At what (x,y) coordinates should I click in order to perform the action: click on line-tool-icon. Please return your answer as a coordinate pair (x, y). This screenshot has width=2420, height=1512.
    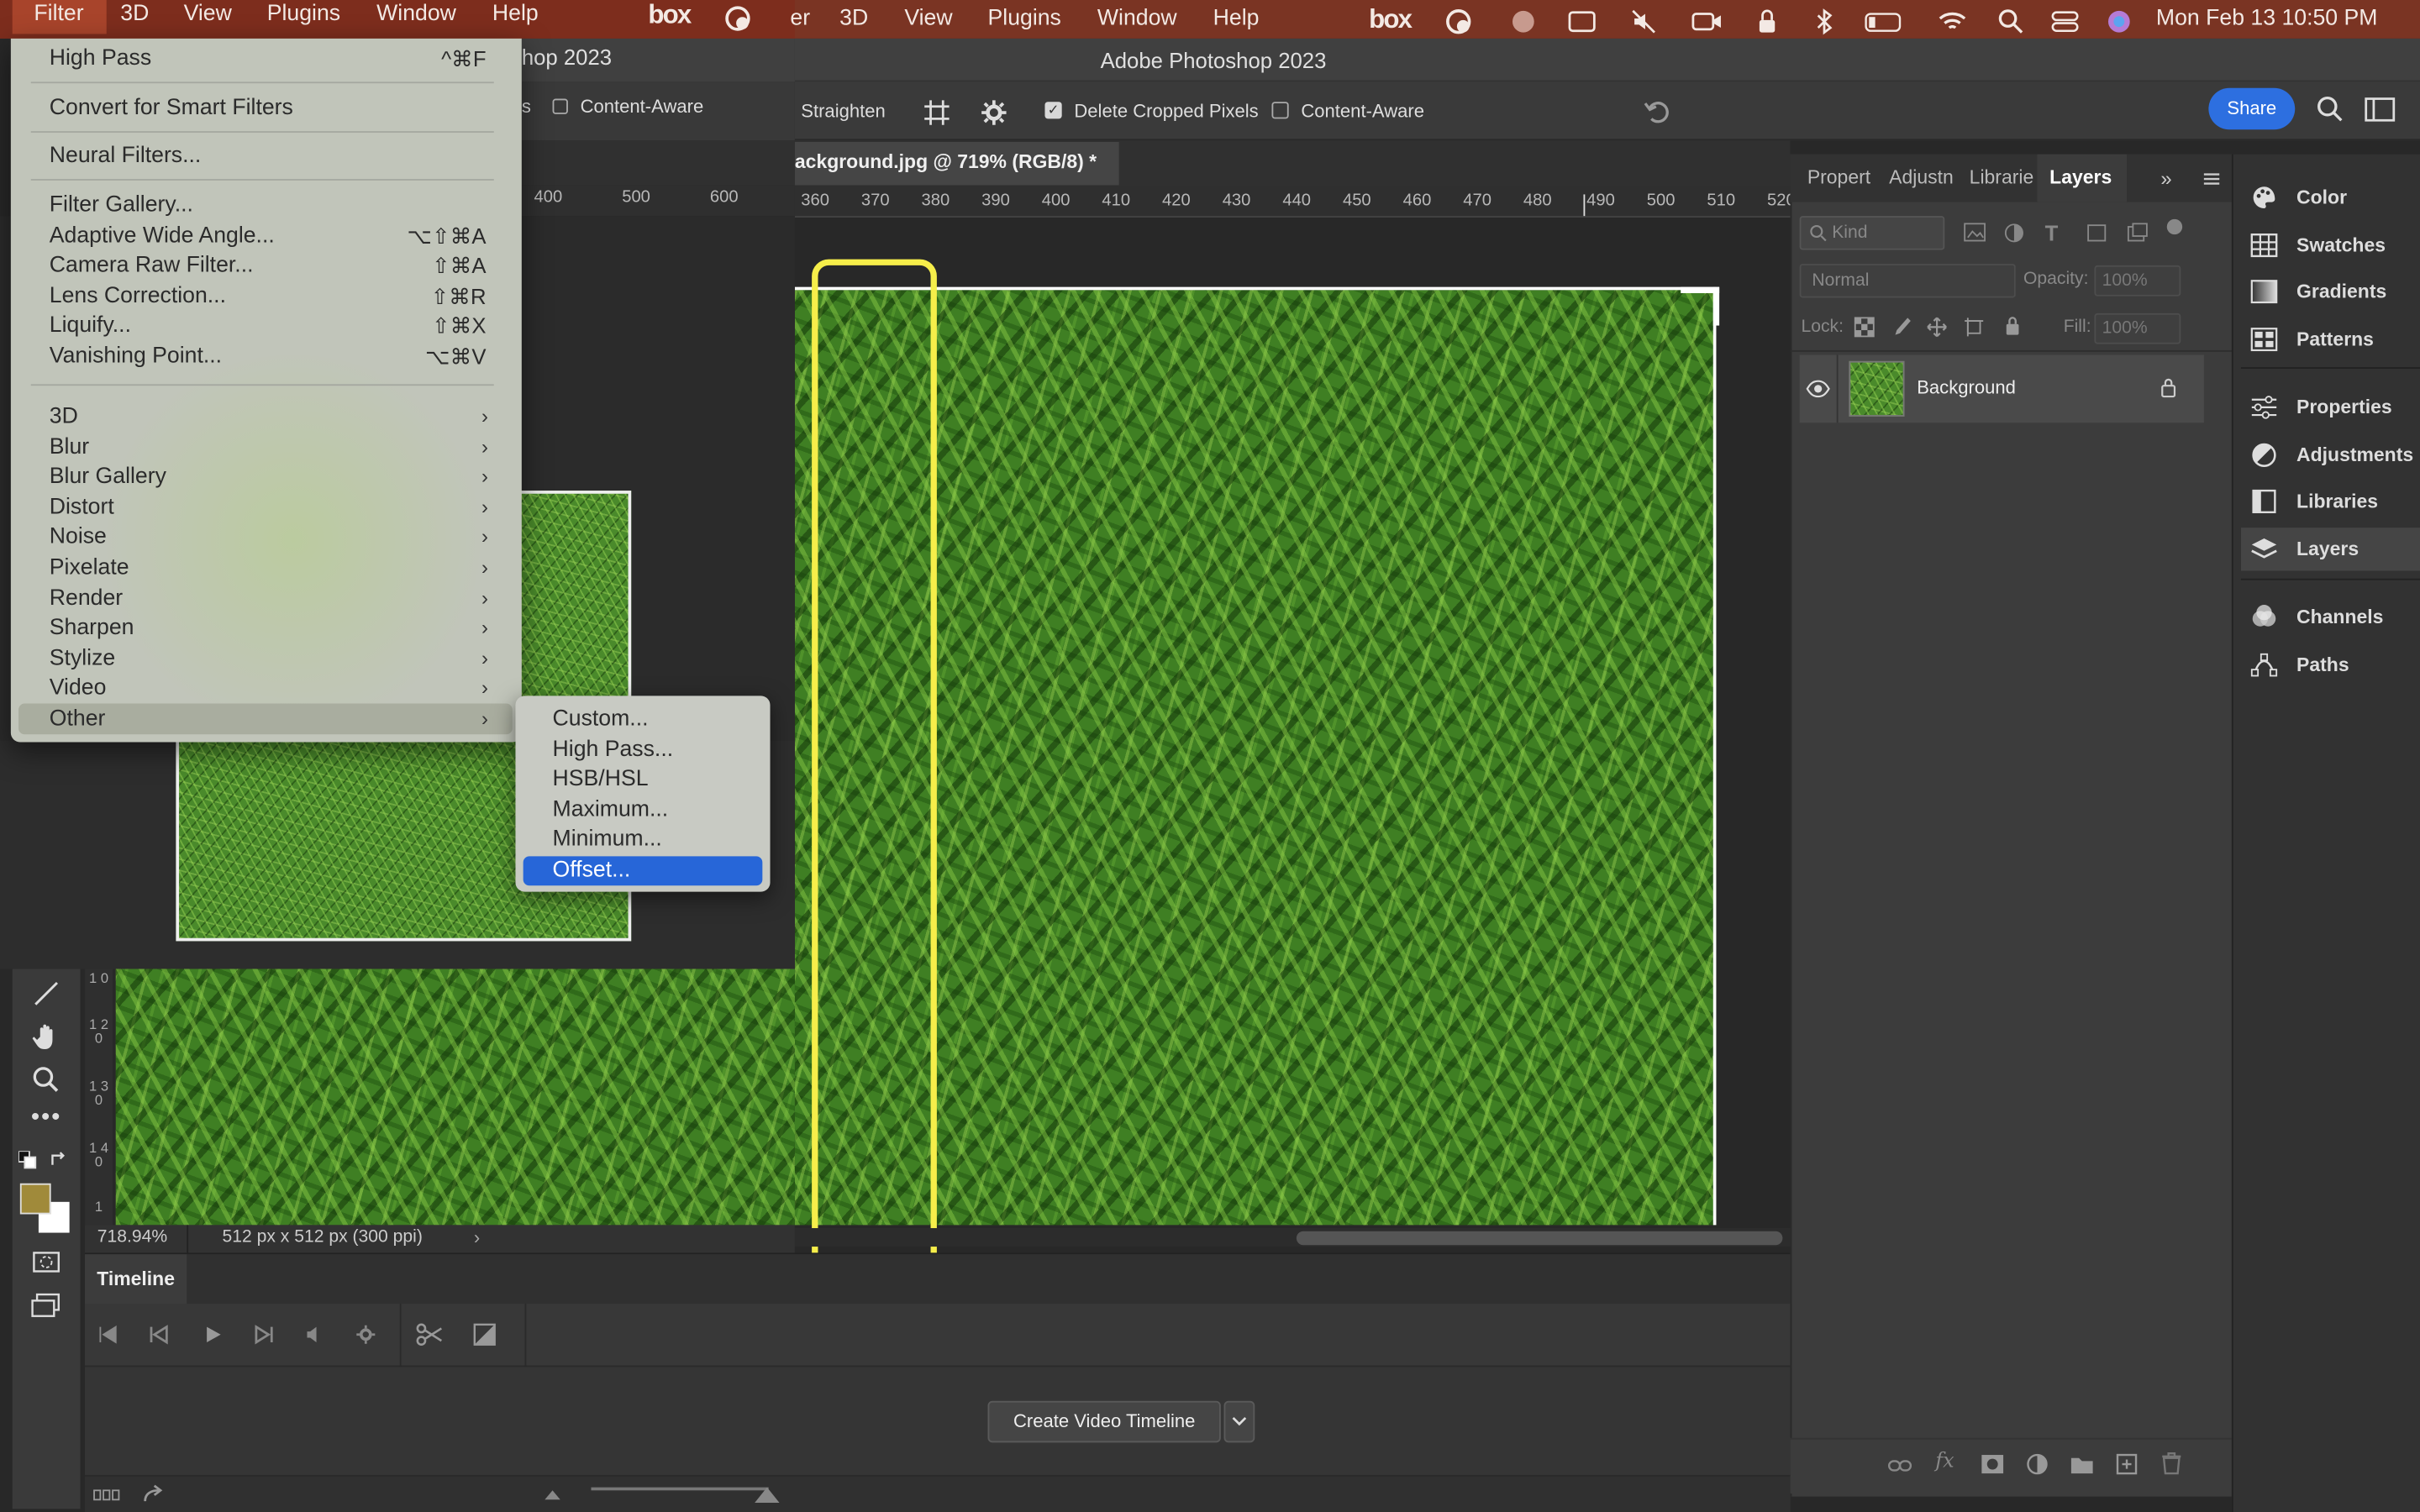
    Looking at the image, I should click on (46, 993).